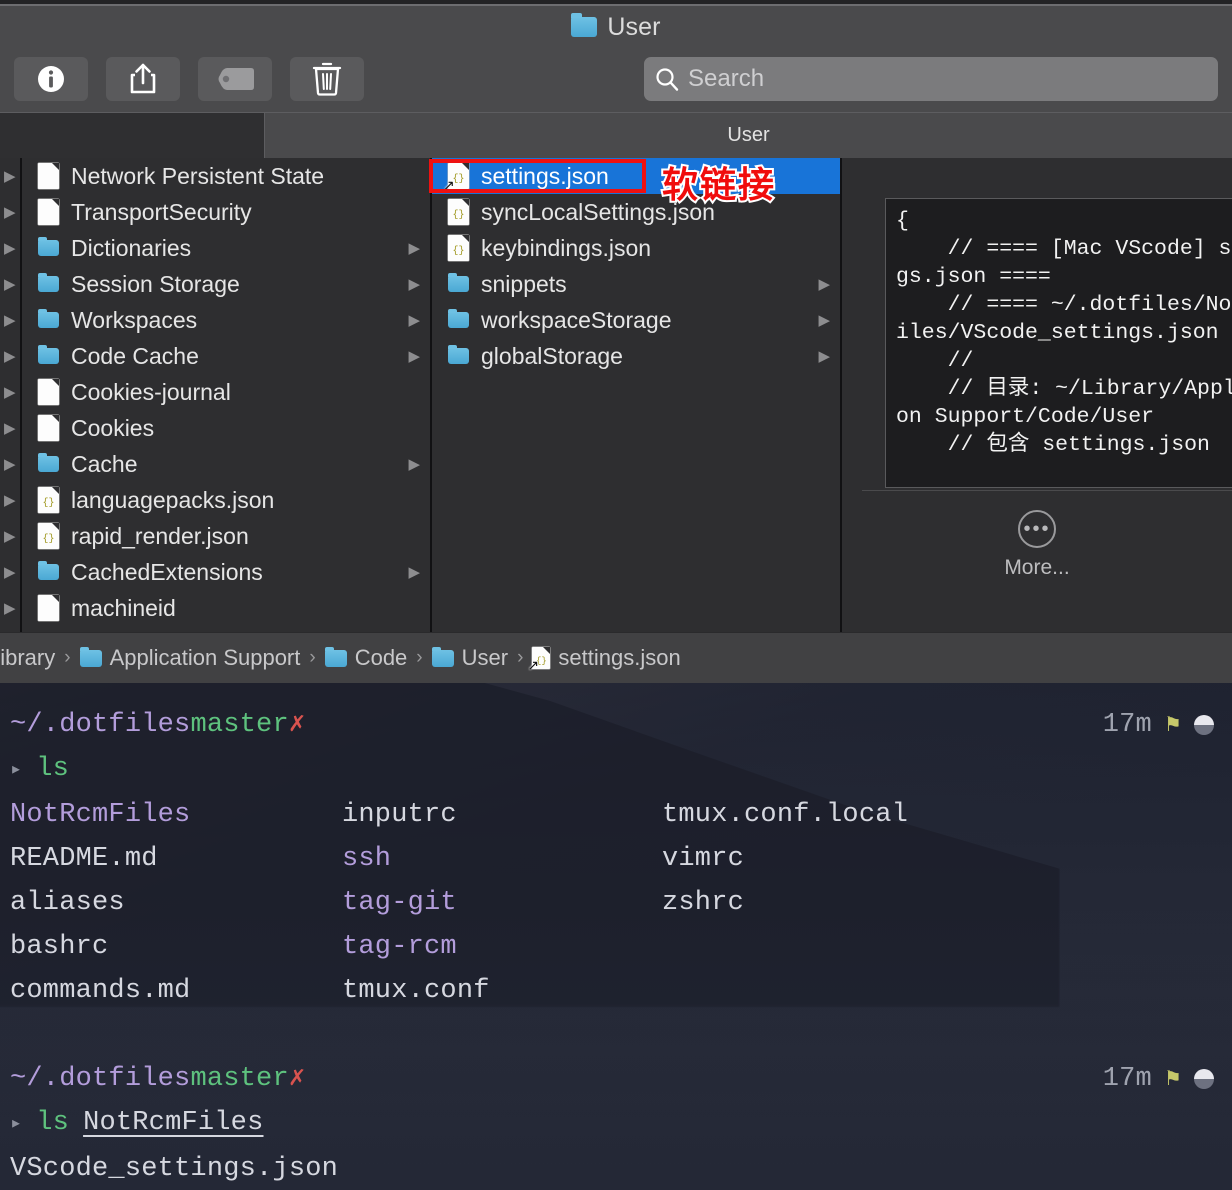 Image resolution: width=1232 pixels, height=1190 pixels. I want to click on search-area: Search, so click(931, 79).